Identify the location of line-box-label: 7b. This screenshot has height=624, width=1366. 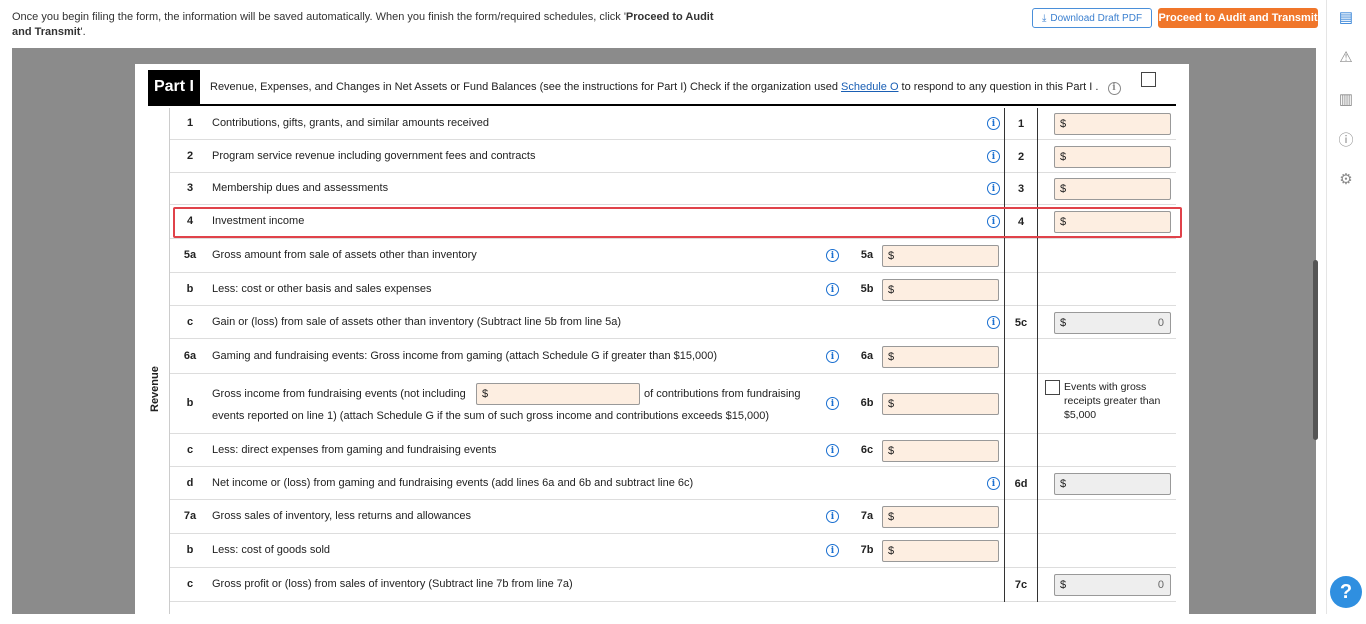
(867, 550).